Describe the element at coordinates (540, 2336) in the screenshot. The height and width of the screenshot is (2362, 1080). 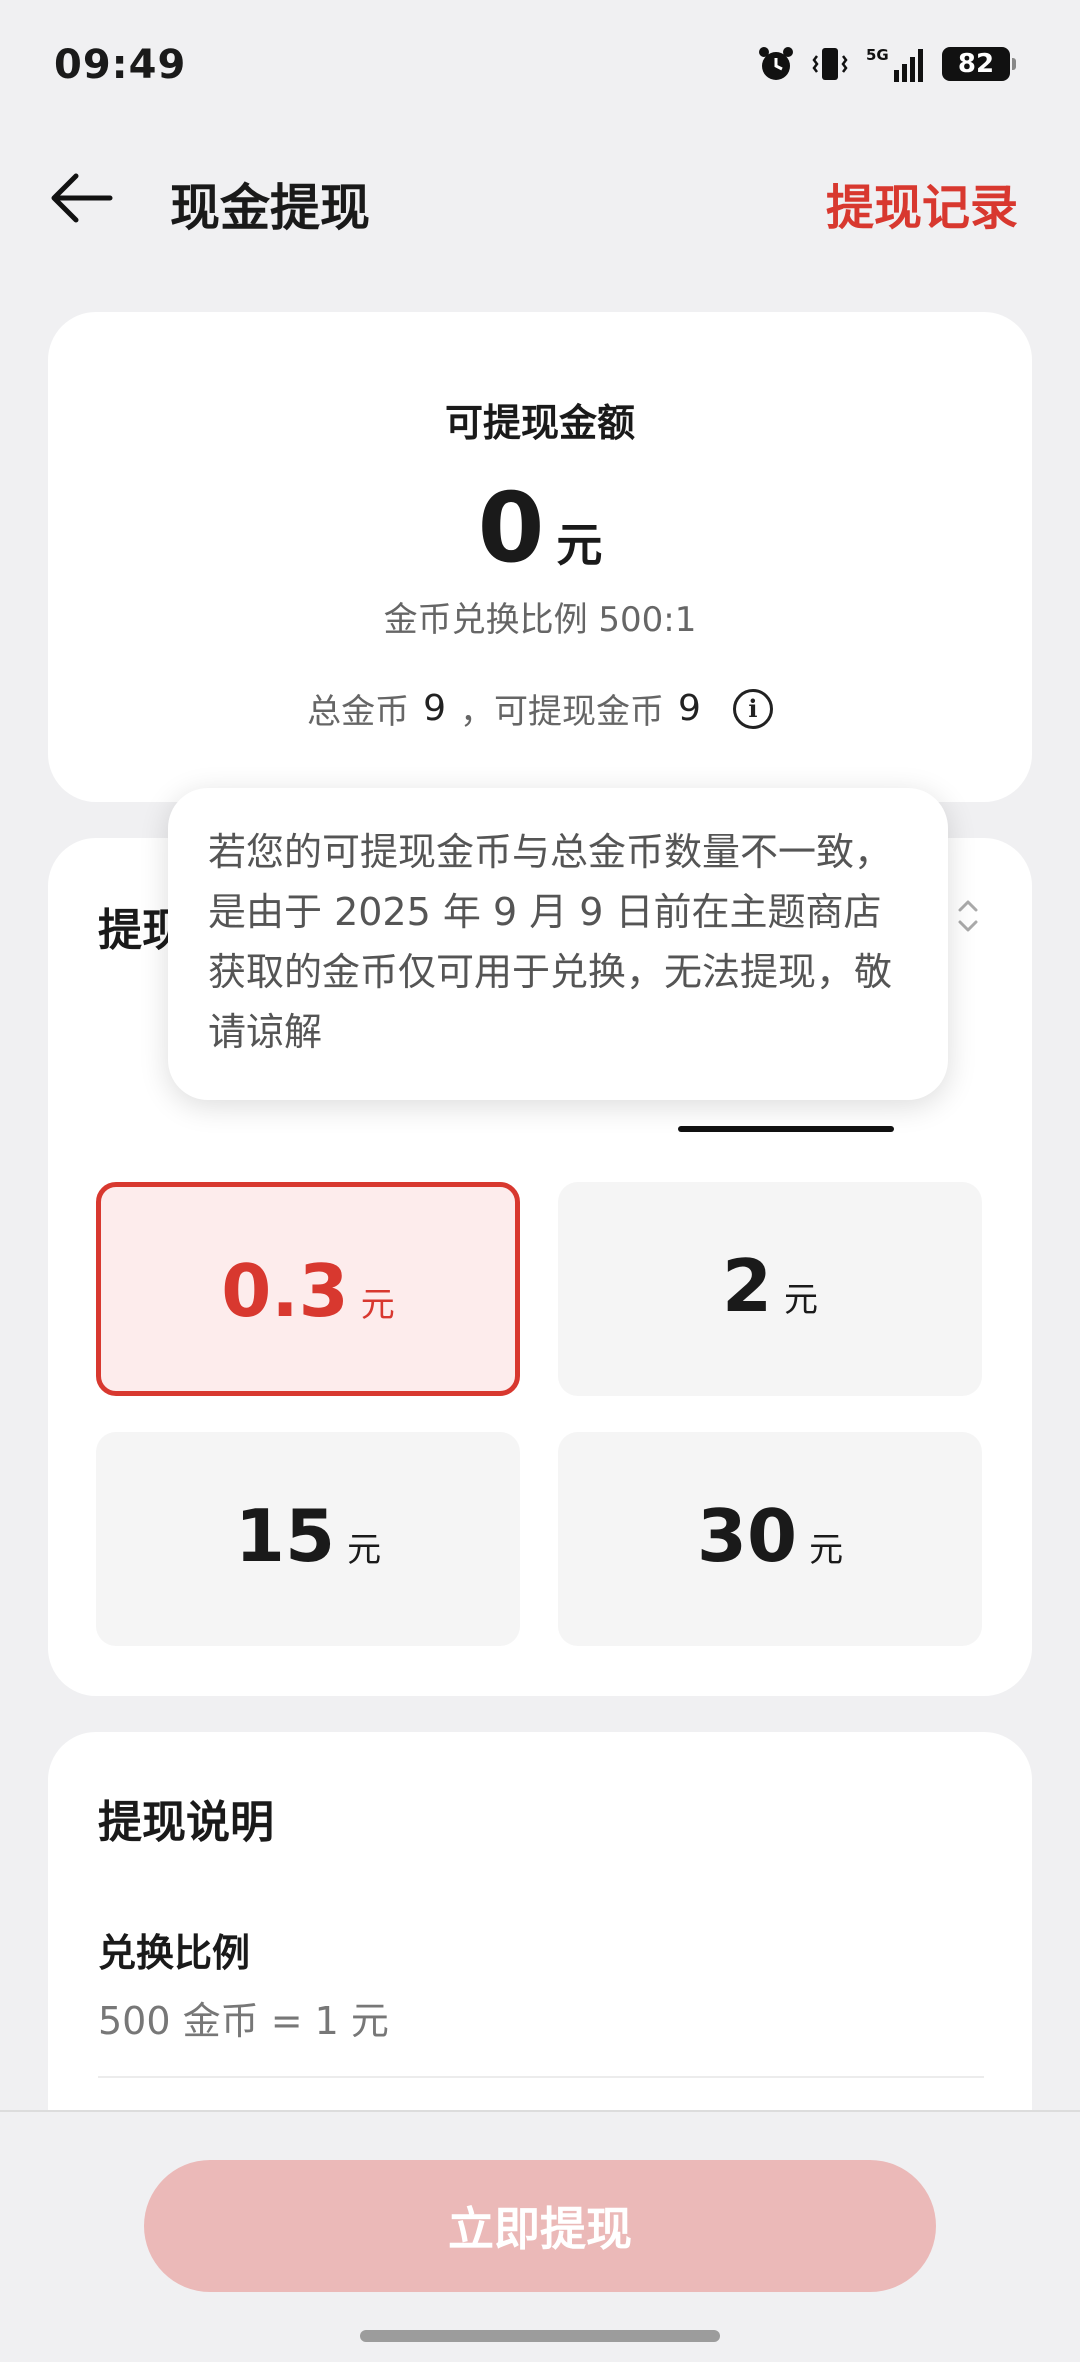
I see `home-indicator` at that location.